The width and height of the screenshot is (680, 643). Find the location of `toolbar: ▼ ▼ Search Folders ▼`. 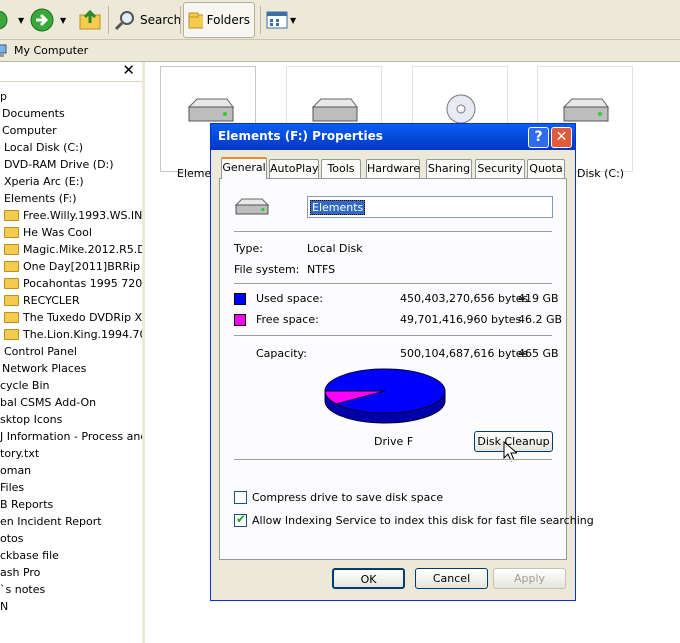

toolbar: ▼ ▼ Search Folders ▼ is located at coordinates (340, 20).